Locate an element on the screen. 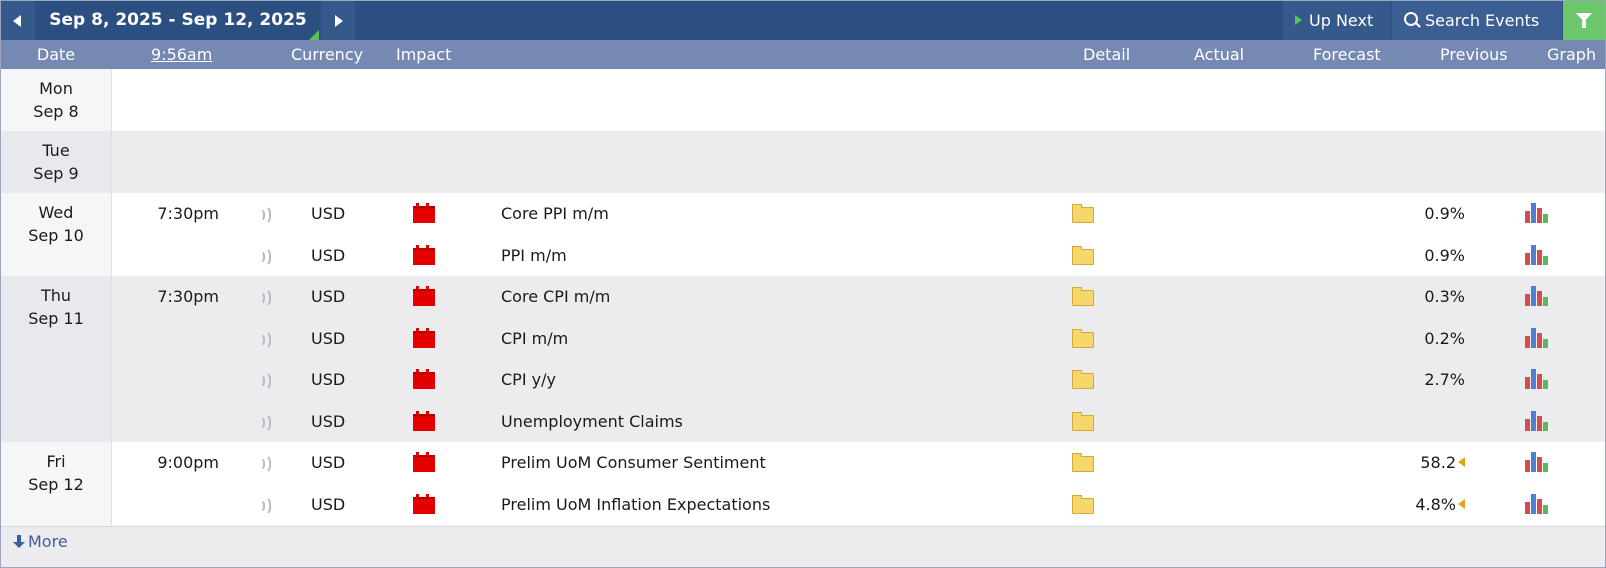 Image resolution: width=1606 pixels, height=568 pixels. event-title: Prelim UoM Inflation Expectations is located at coordinates (635, 505).